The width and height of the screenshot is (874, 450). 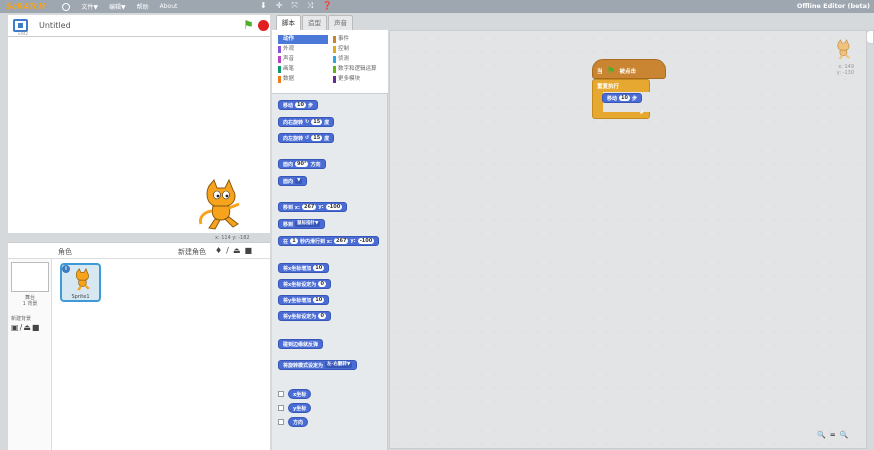 I want to click on block-move-steps: 移动 10 步, so click(x=298, y=105).